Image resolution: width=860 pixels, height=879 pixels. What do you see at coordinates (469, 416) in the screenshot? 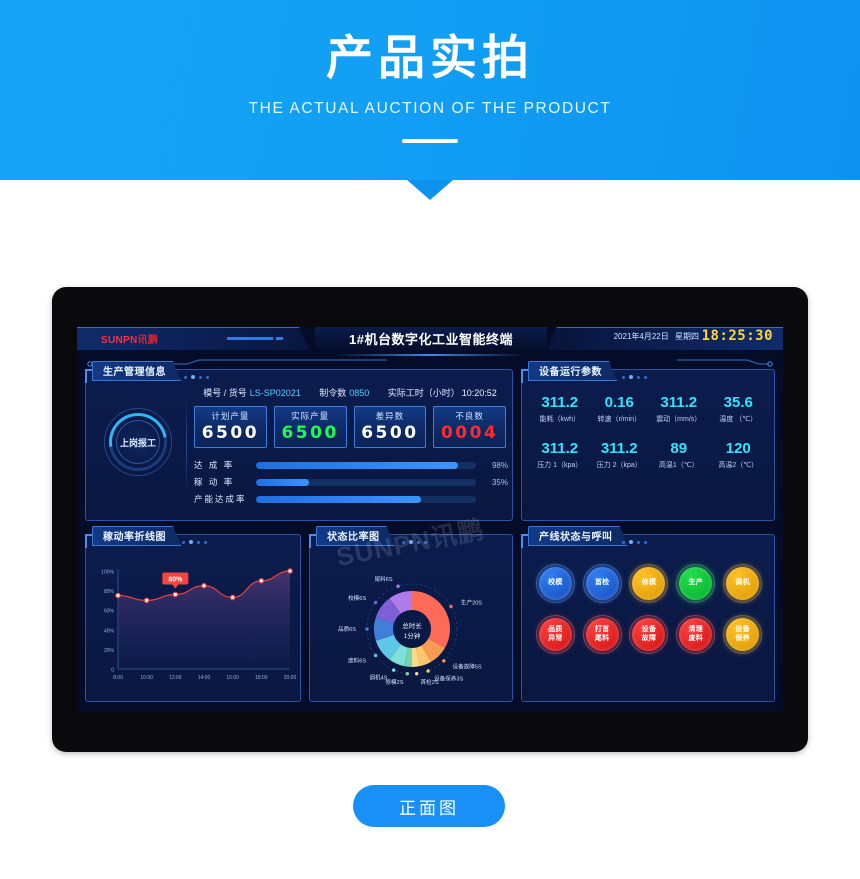
I see `kpi-label-defect: 不良数` at bounding box center [469, 416].